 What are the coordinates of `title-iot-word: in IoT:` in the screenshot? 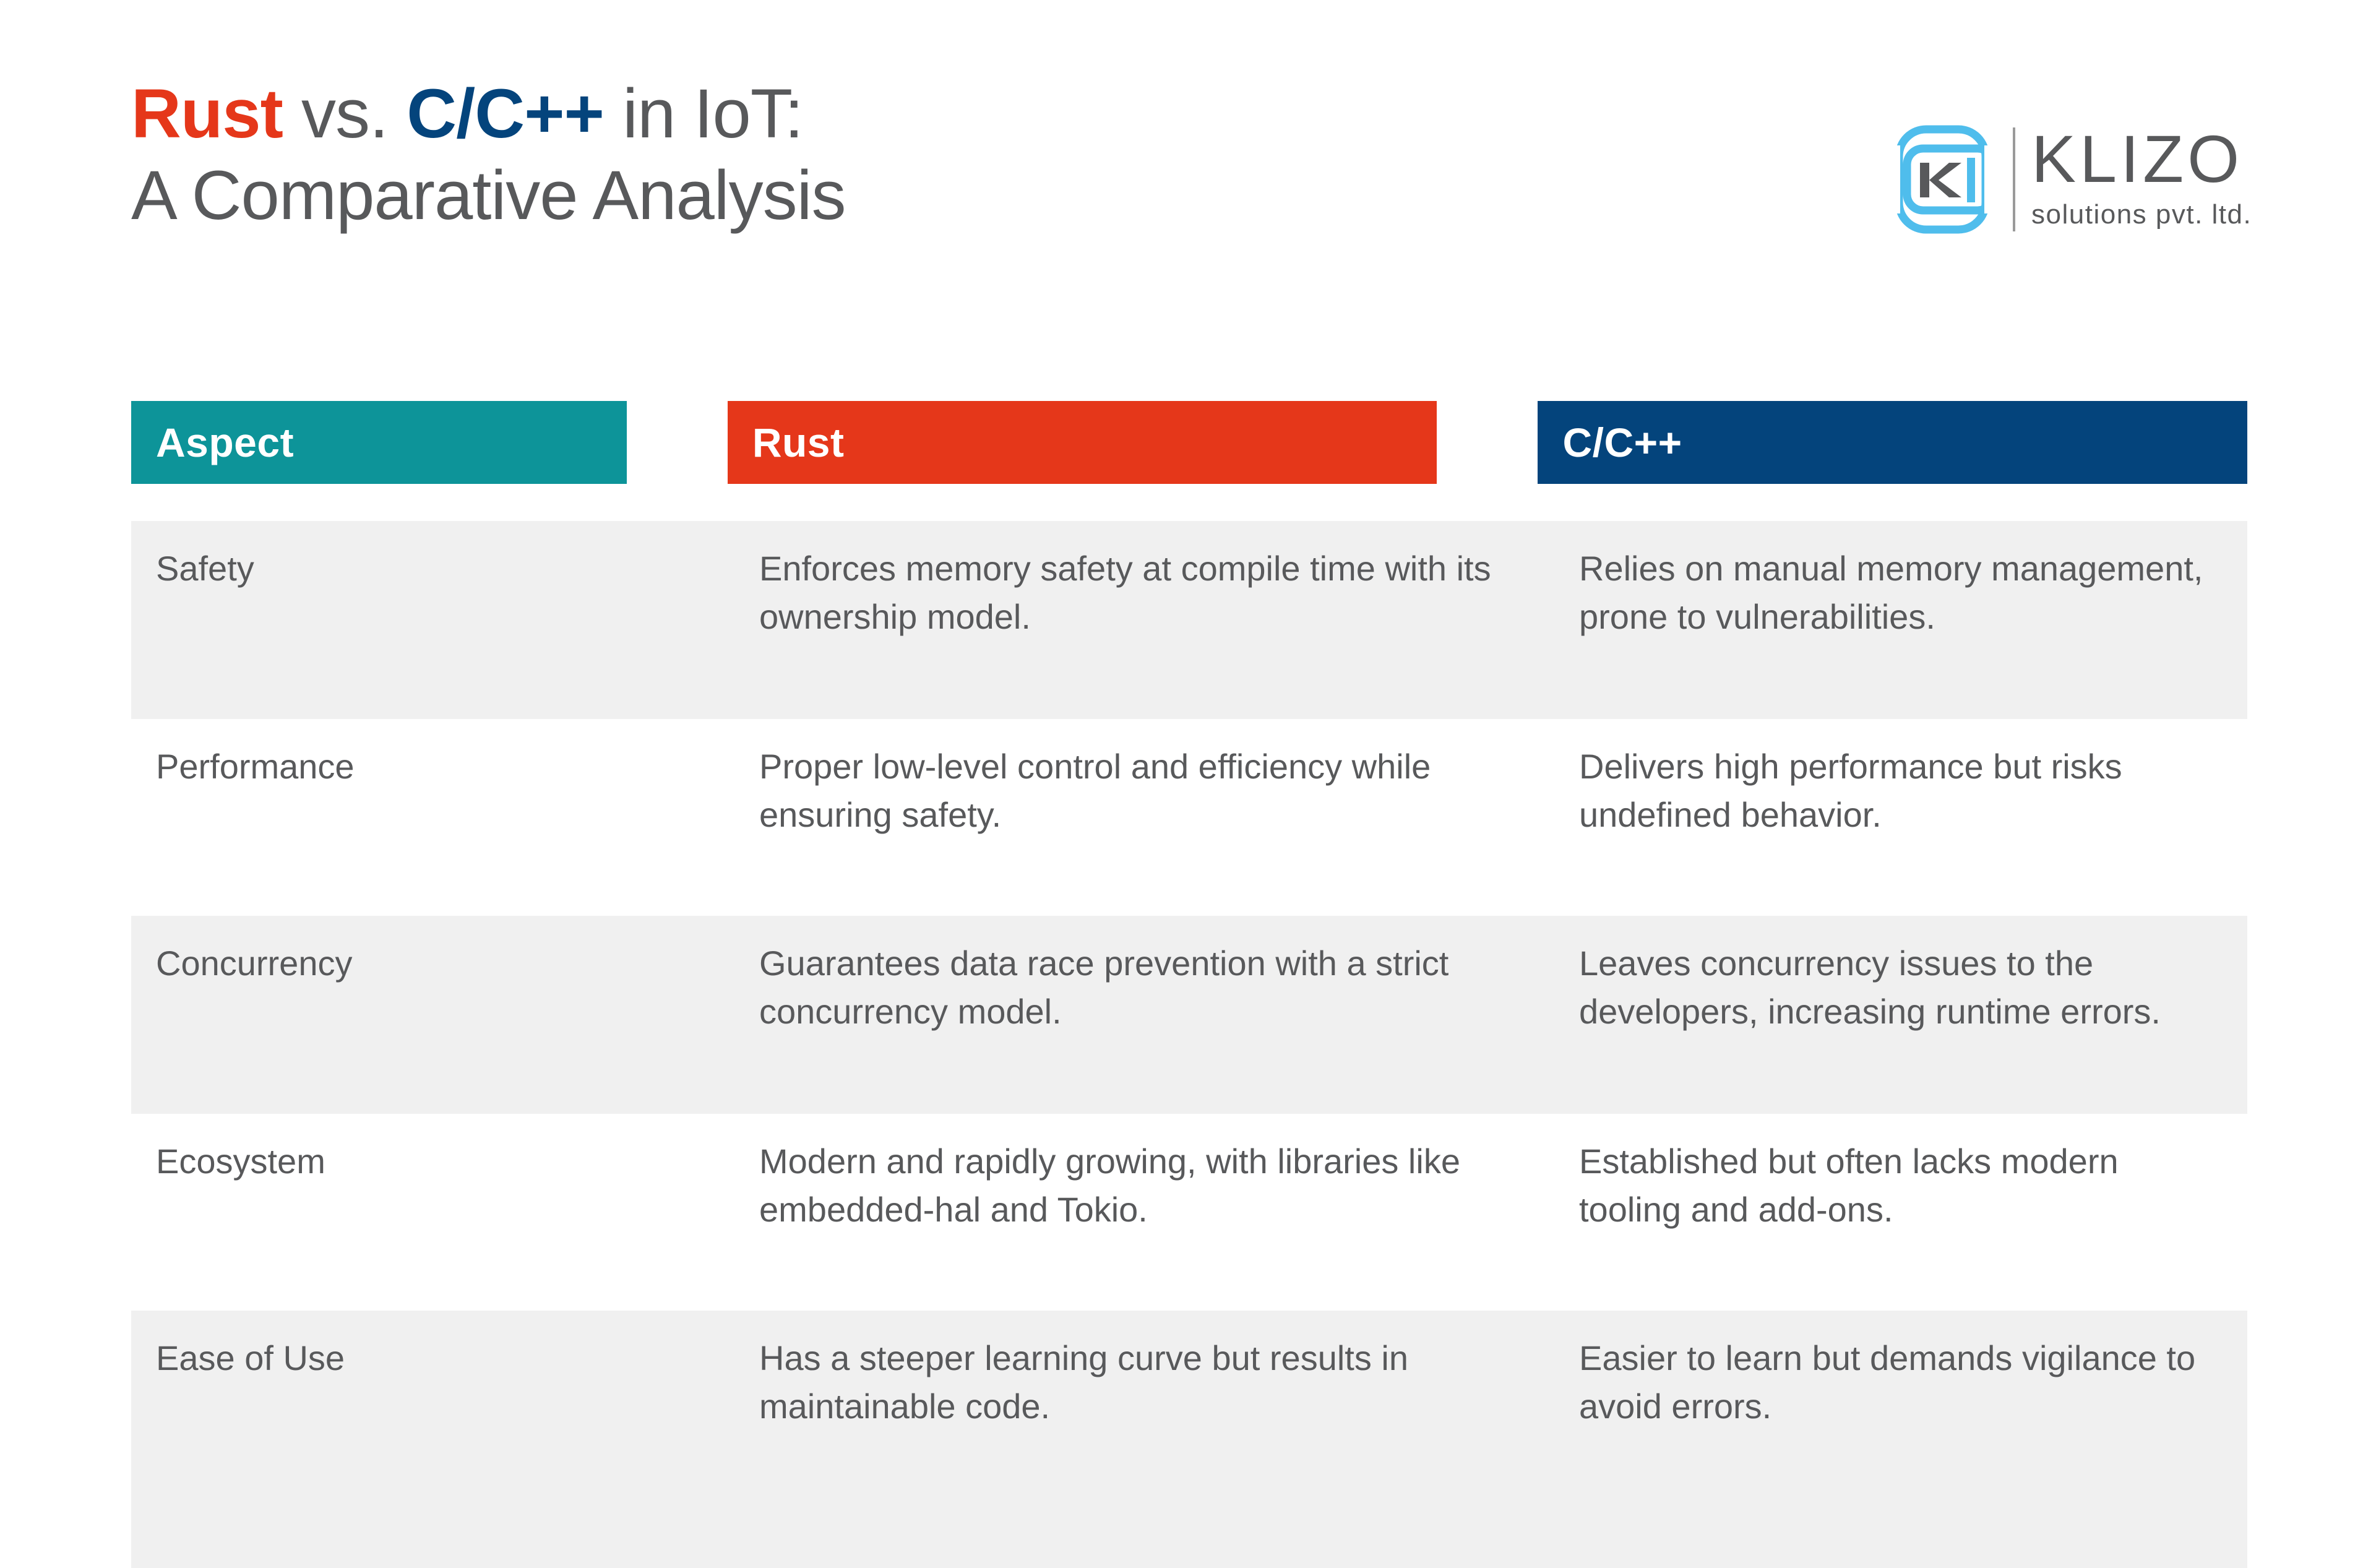 It's located at (703, 113).